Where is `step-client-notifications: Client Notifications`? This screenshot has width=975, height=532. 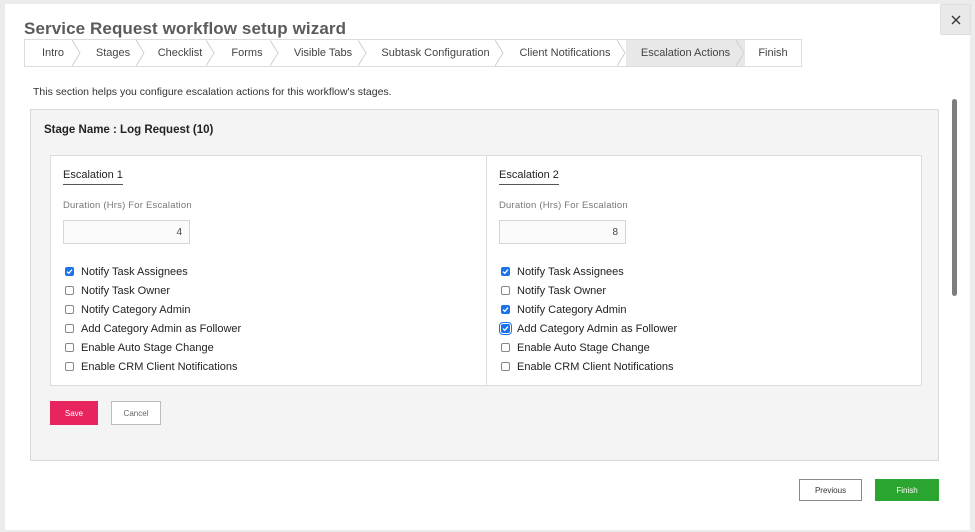
step-client-notifications: Client Notifications is located at coordinates (565, 53).